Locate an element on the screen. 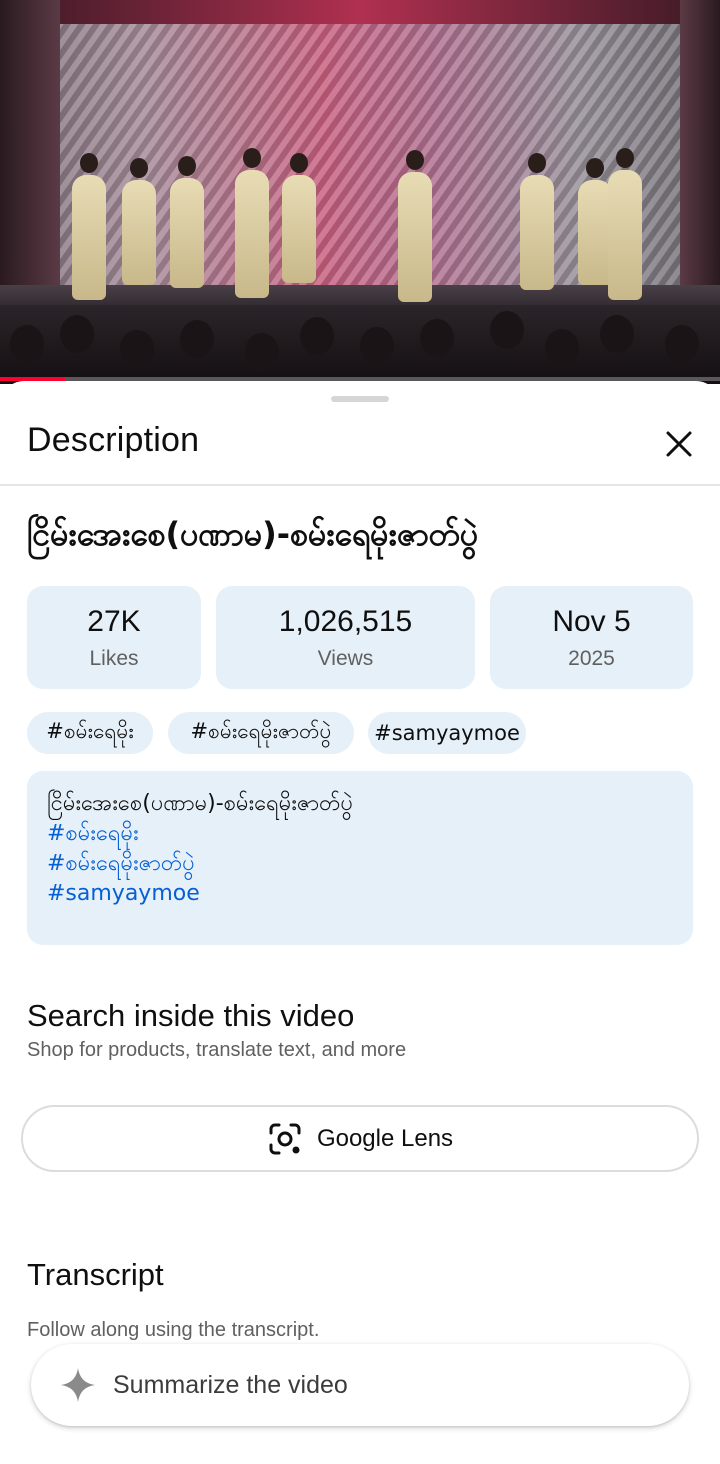  sparkle-icon is located at coordinates (78, 1385).